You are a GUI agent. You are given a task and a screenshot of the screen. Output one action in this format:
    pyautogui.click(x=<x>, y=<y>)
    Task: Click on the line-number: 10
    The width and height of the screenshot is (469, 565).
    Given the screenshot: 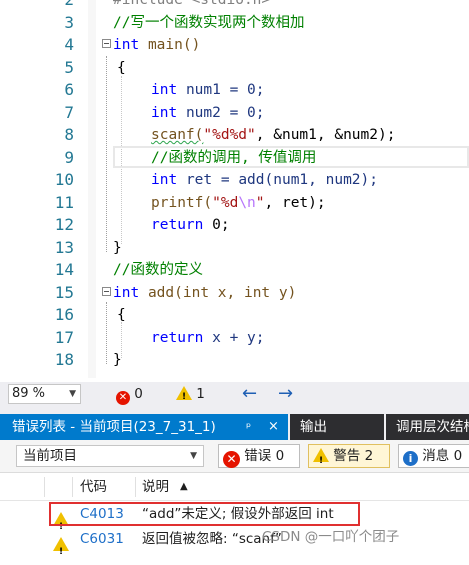 What is the action you would take?
    pyautogui.click(x=64, y=179)
    